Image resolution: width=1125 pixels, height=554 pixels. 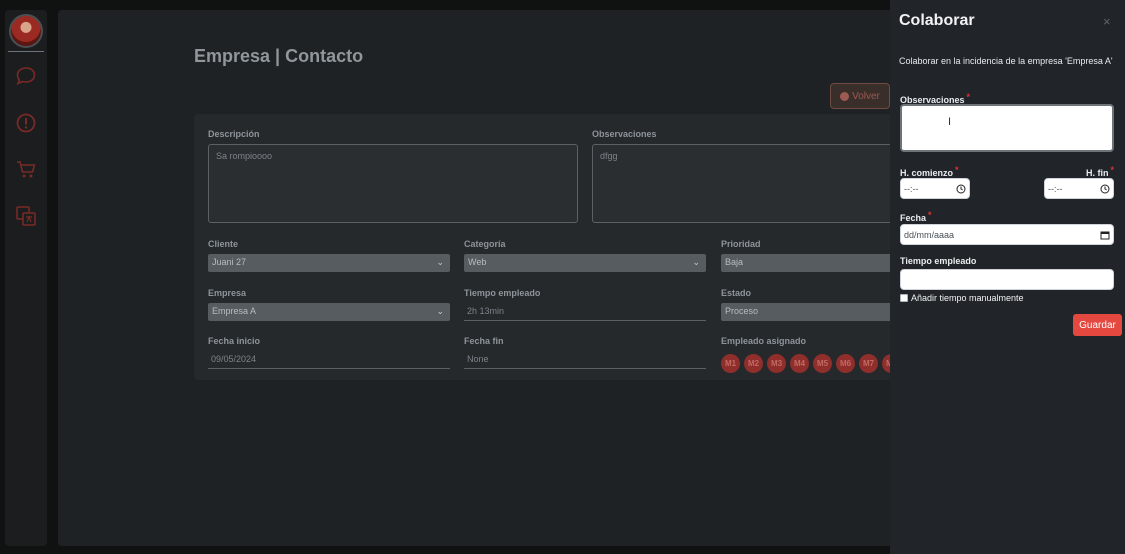 What do you see at coordinates (817, 312) in the screenshot?
I see `estado-select: Proceso` at bounding box center [817, 312].